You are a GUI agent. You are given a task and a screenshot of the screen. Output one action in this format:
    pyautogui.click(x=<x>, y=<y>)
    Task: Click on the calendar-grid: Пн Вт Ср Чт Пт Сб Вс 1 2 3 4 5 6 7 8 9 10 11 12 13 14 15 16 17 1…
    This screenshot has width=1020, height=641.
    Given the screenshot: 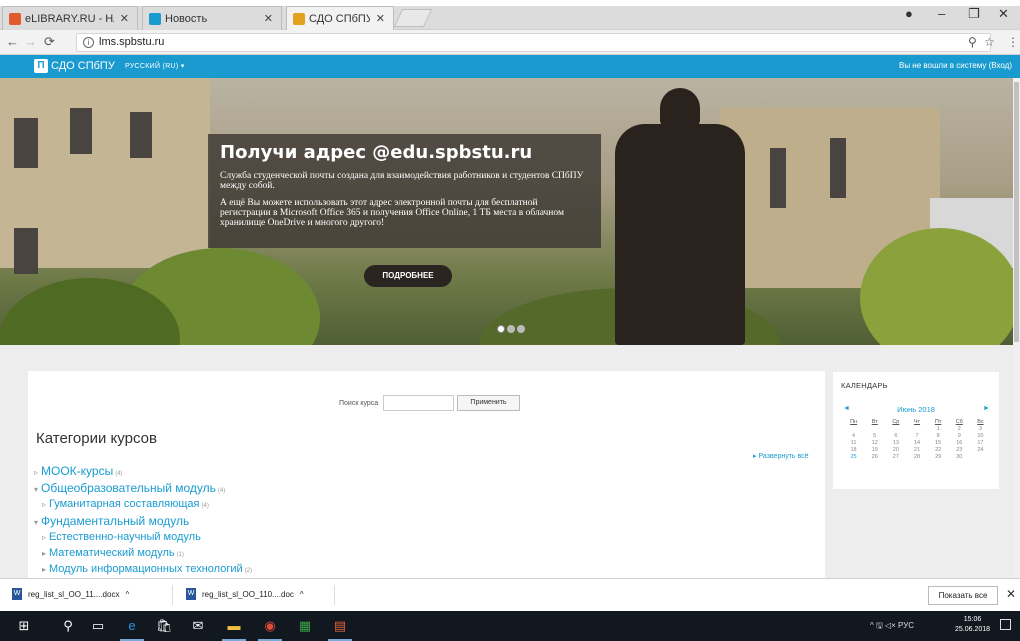 What is the action you would take?
    pyautogui.click(x=917, y=439)
    